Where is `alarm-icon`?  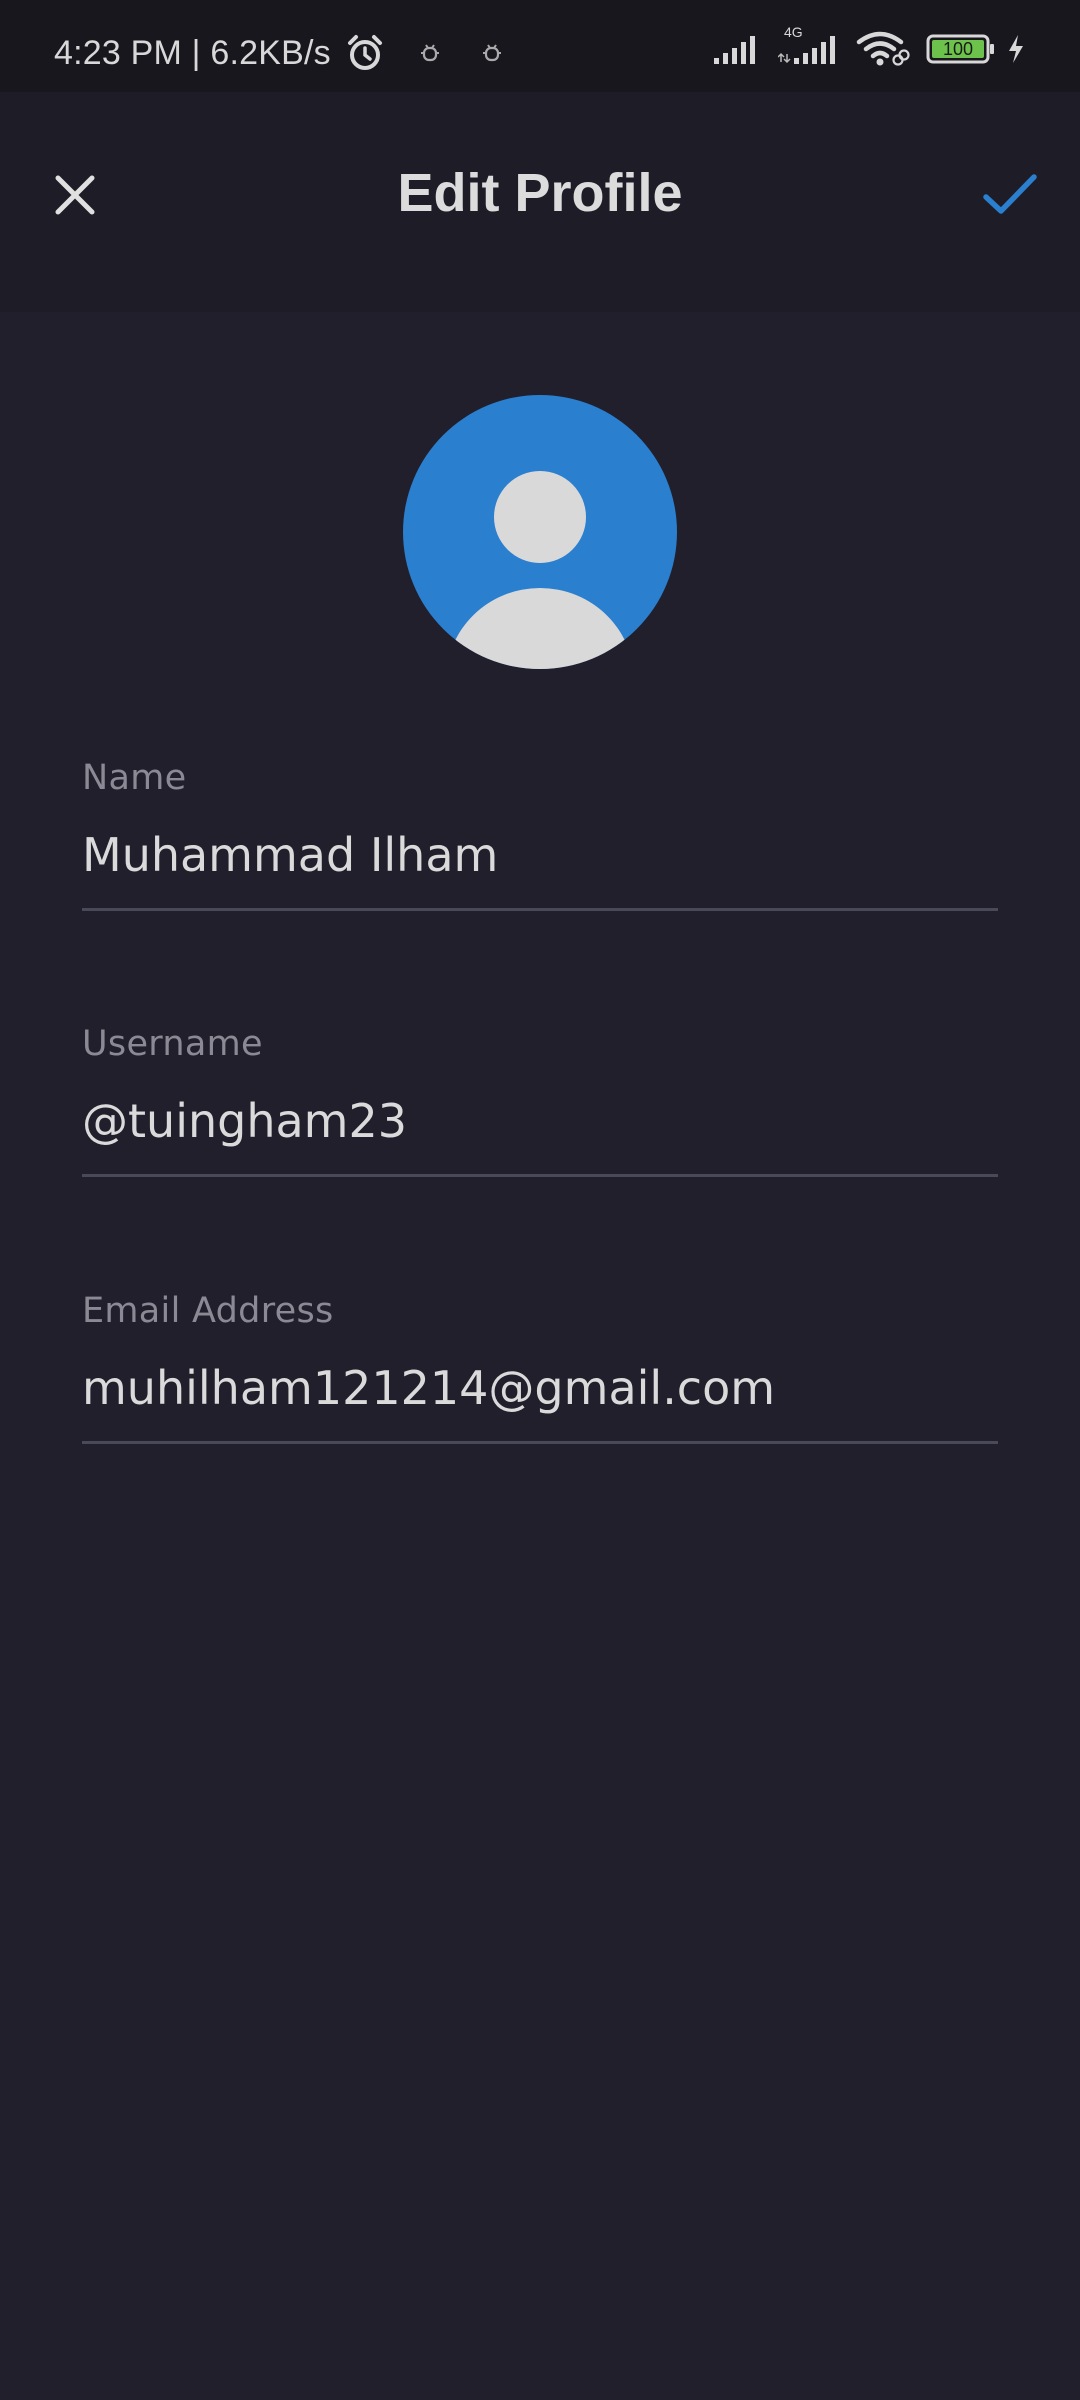
alarm-icon is located at coordinates (365, 53).